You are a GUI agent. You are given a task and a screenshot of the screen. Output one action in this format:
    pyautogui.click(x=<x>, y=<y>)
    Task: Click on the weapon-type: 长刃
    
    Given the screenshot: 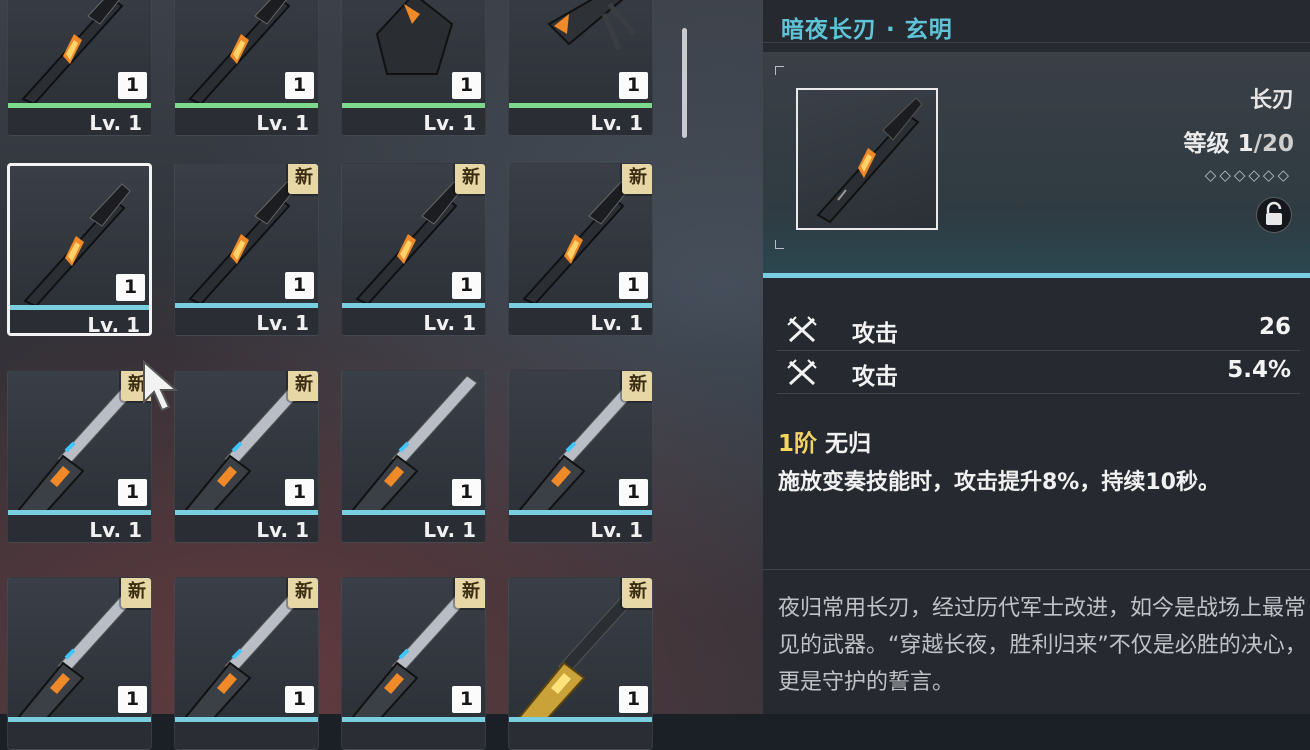 What is the action you would take?
    pyautogui.click(x=1271, y=100)
    